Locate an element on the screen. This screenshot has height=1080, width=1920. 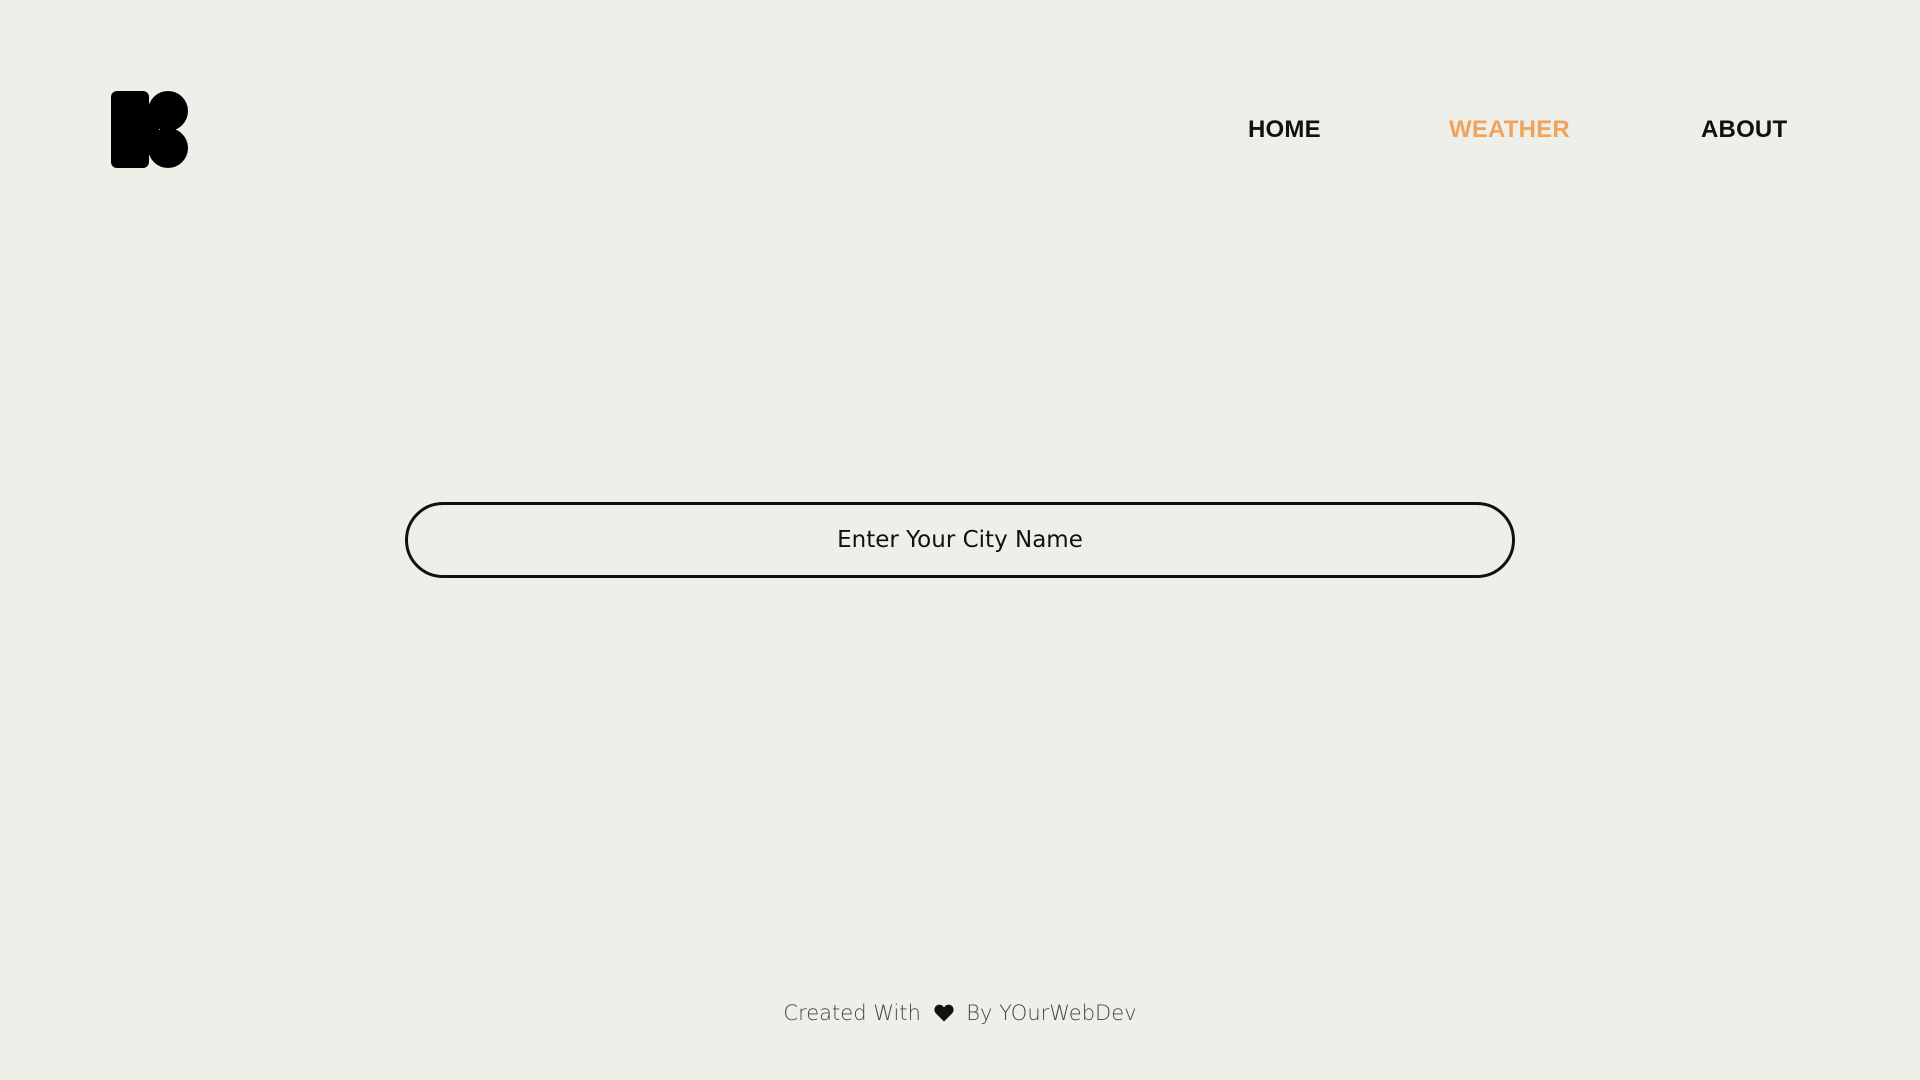
nav-item-weather: WEATHER is located at coordinates (1509, 130).